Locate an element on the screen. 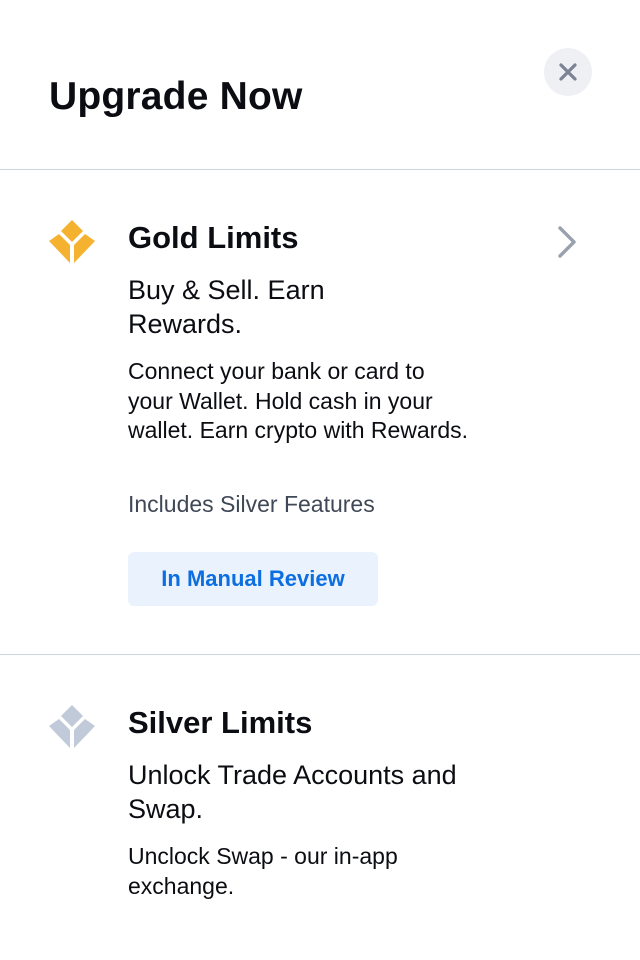 Image resolution: width=640 pixels, height=960 pixels. close-icon is located at coordinates (568, 72).